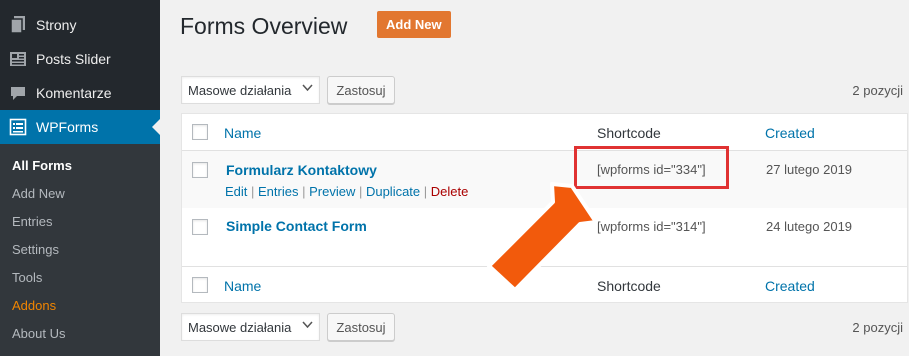  I want to click on menu-item-wpforms: WPForms, so click(80, 127).